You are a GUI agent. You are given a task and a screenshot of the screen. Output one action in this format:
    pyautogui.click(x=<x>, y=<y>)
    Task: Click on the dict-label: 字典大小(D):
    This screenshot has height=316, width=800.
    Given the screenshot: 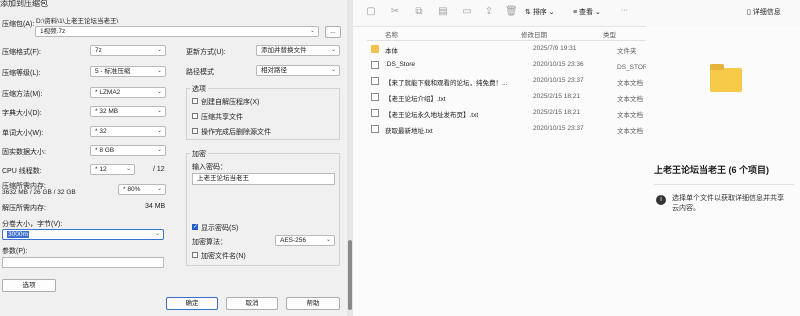 What is the action you would take?
    pyautogui.click(x=22, y=113)
    